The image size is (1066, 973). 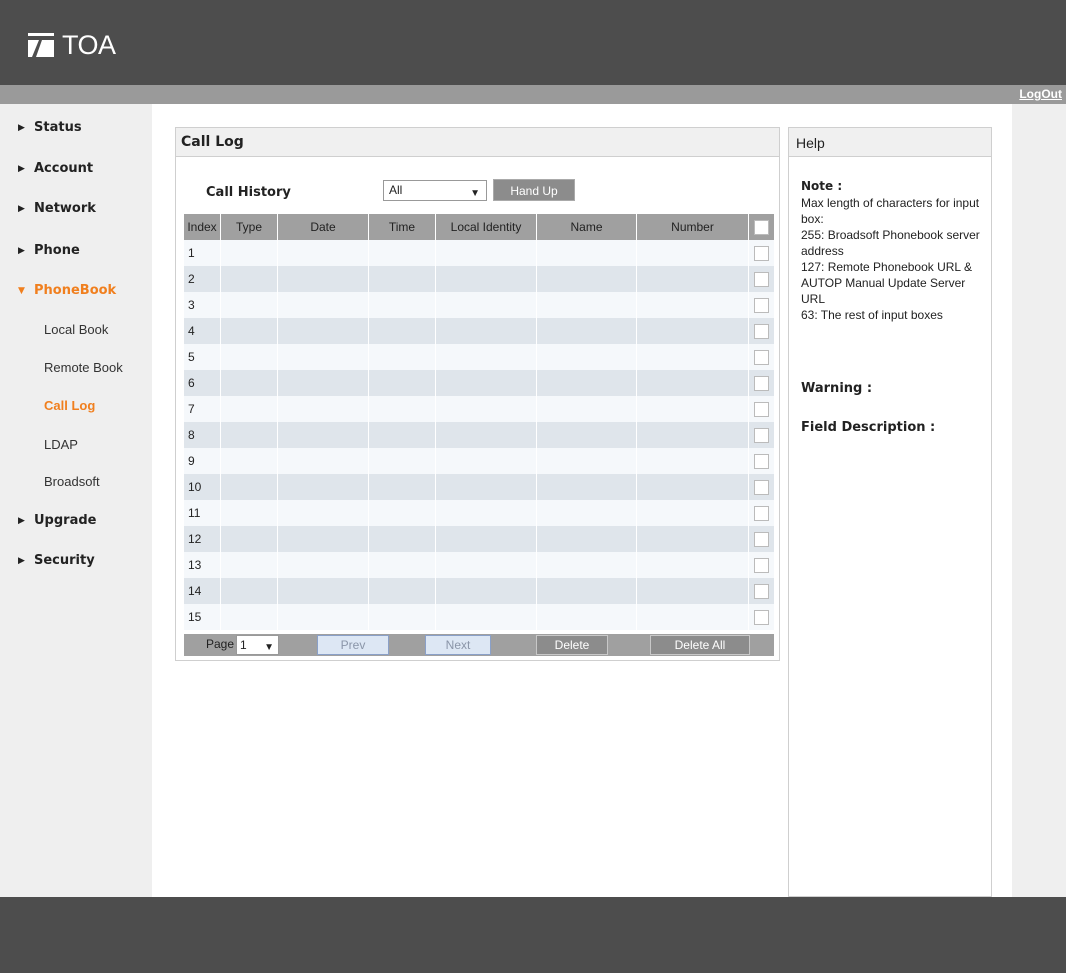 I want to click on cell-index: 12, so click(x=202, y=539).